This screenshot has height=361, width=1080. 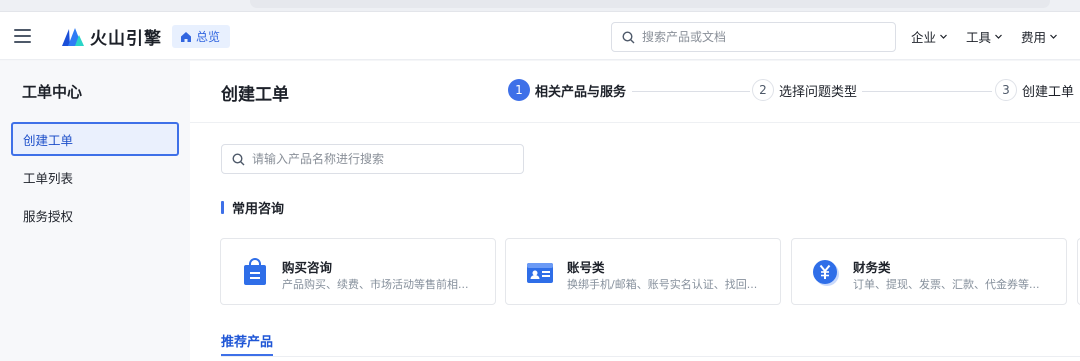 I want to click on menu-billing-label: 费用, so click(x=1034, y=37).